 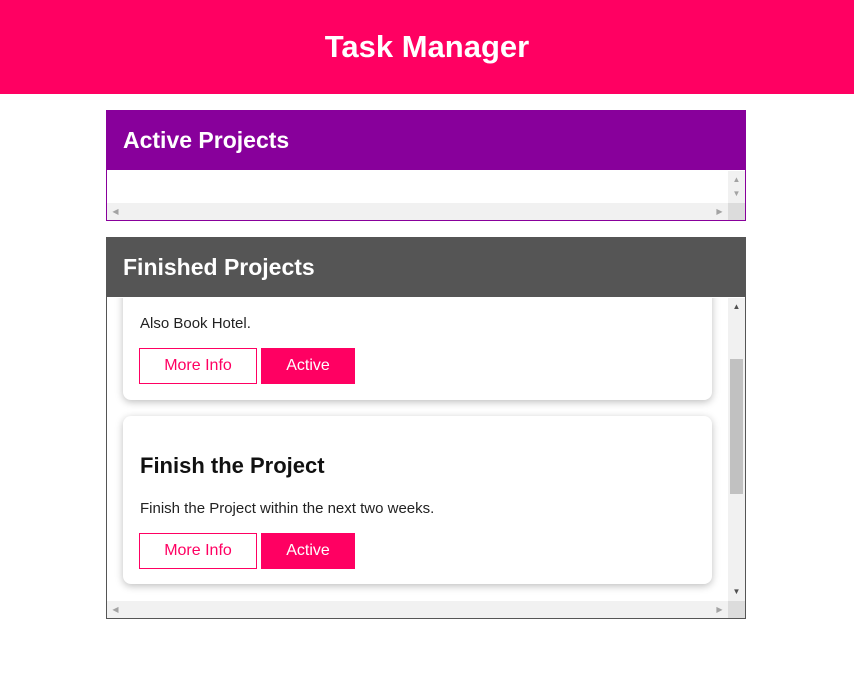 What do you see at coordinates (195, 323) in the screenshot?
I see `project-card-description: Also Book Hotel.` at bounding box center [195, 323].